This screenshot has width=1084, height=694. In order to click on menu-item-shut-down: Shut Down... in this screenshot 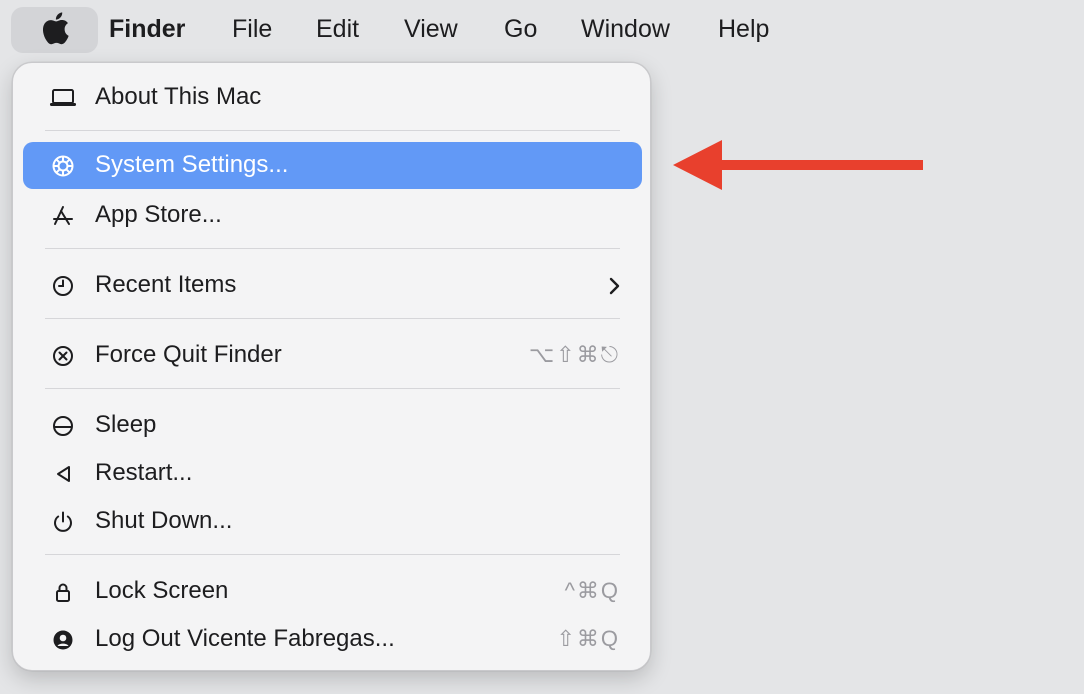, I will do `click(332, 521)`.